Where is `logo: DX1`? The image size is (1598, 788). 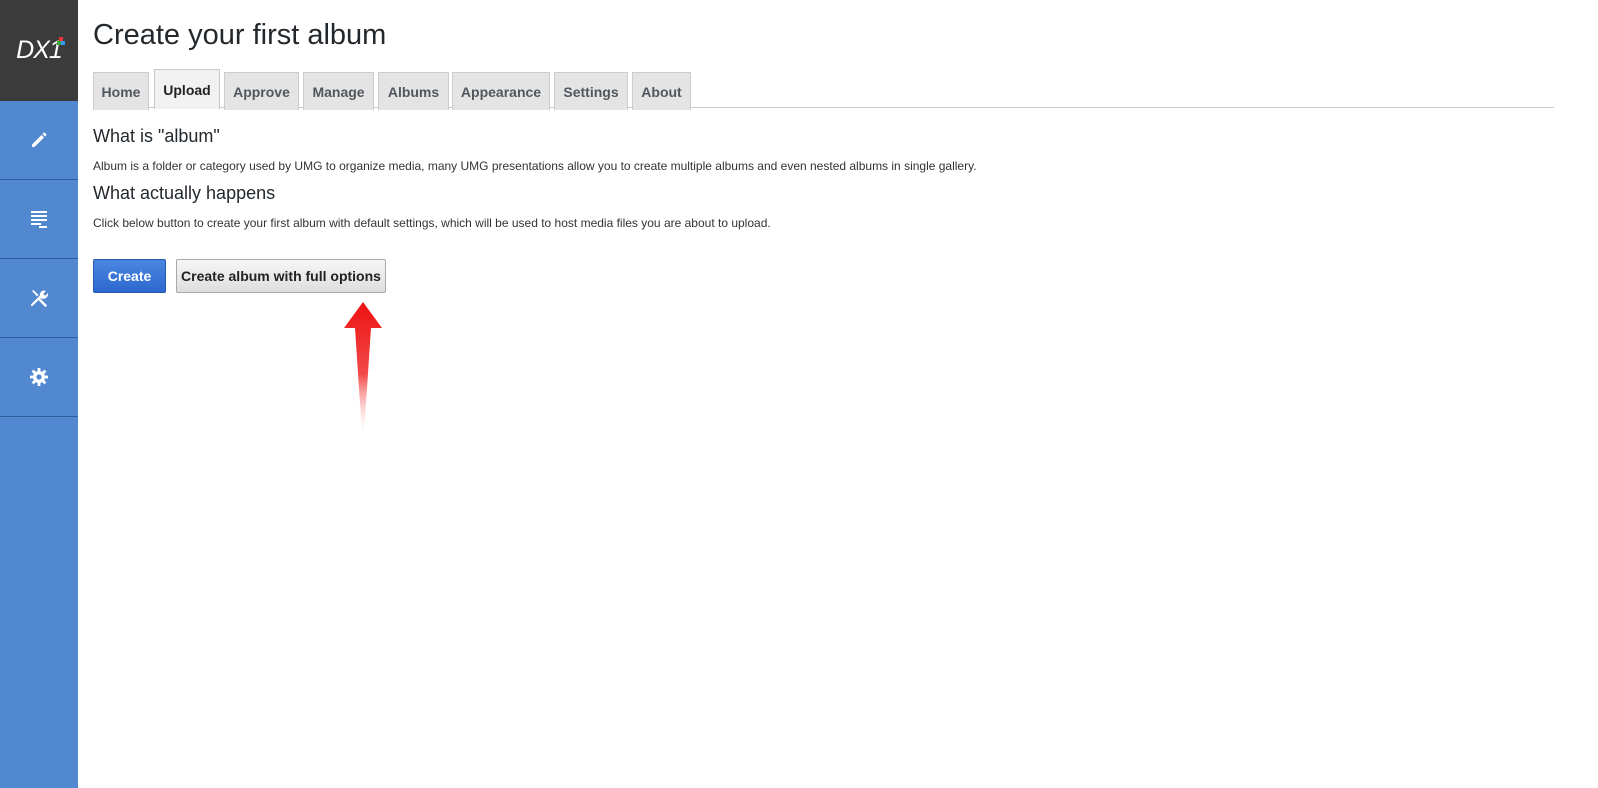
logo: DX1 is located at coordinates (39, 50).